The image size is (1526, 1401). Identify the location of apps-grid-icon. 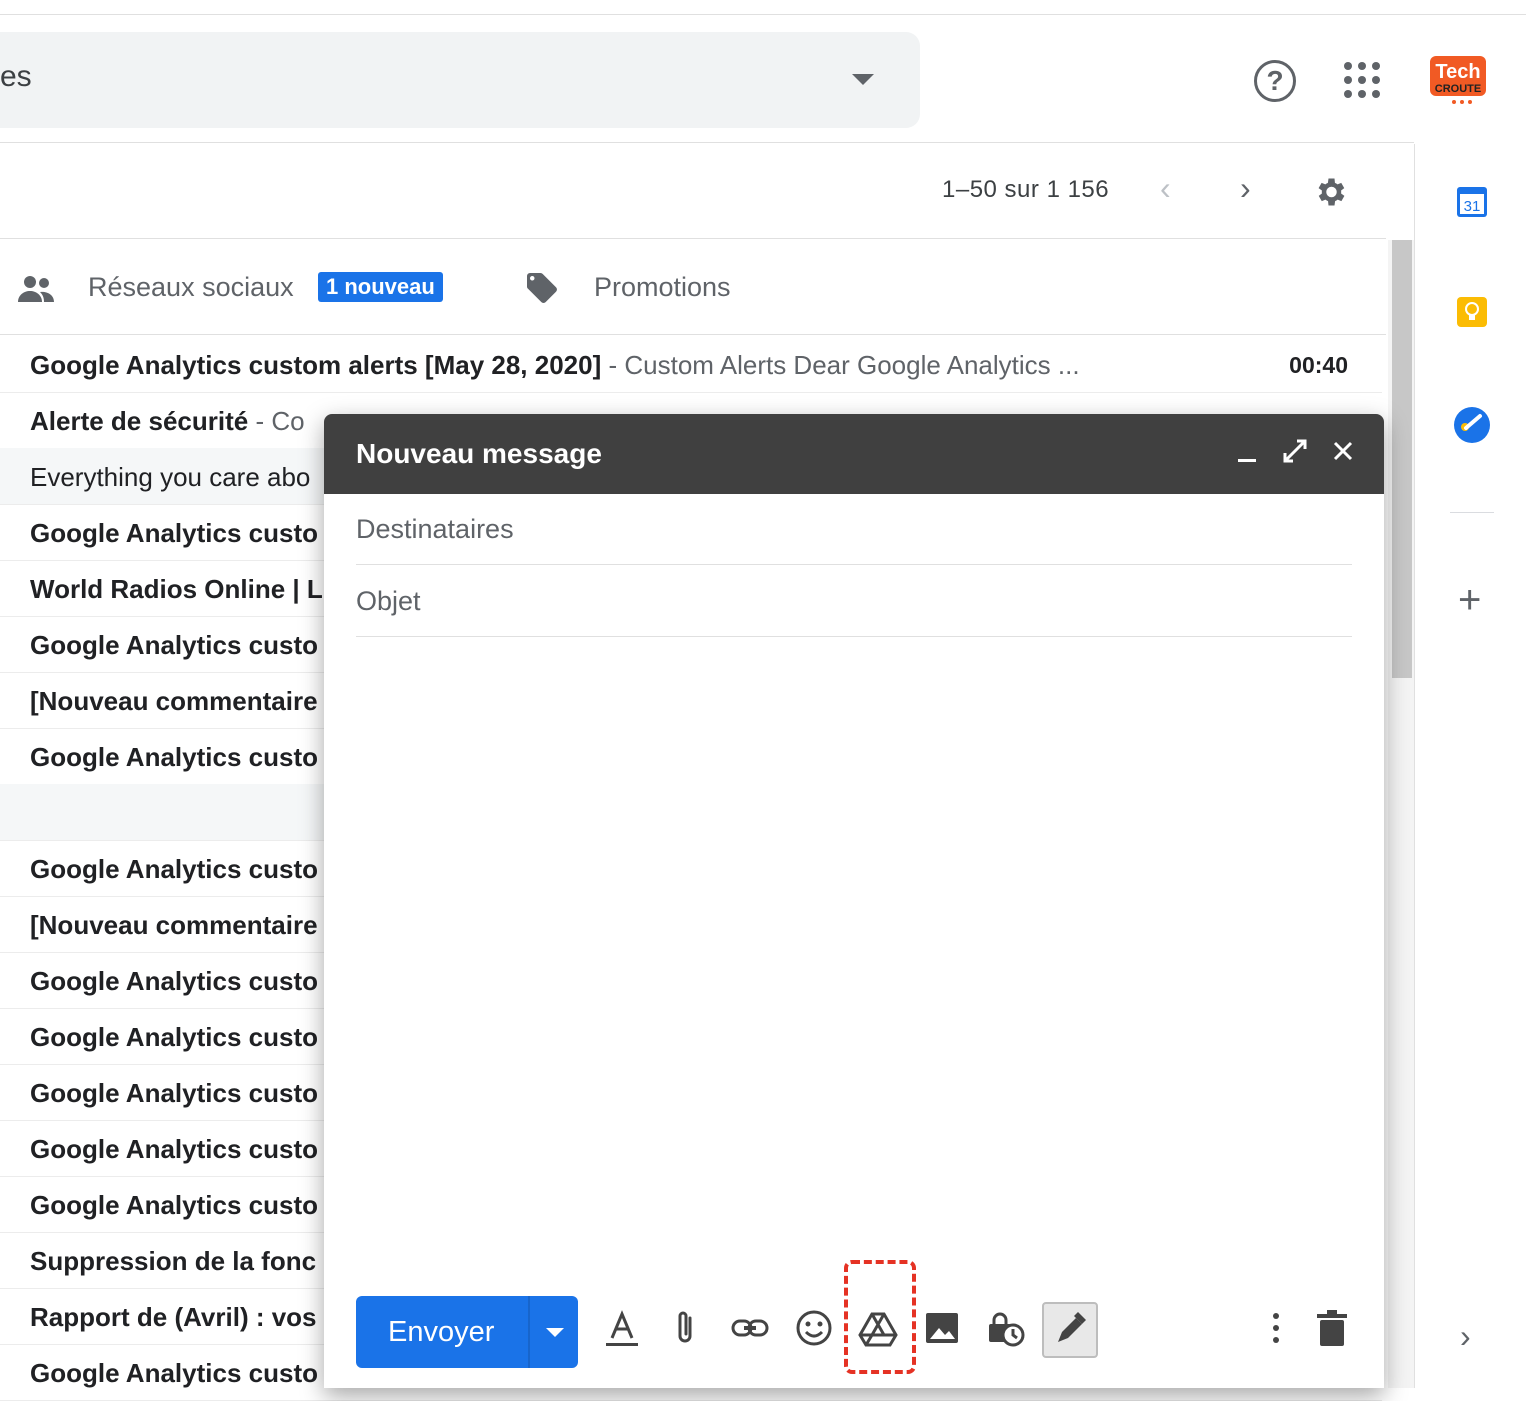
(1362, 80).